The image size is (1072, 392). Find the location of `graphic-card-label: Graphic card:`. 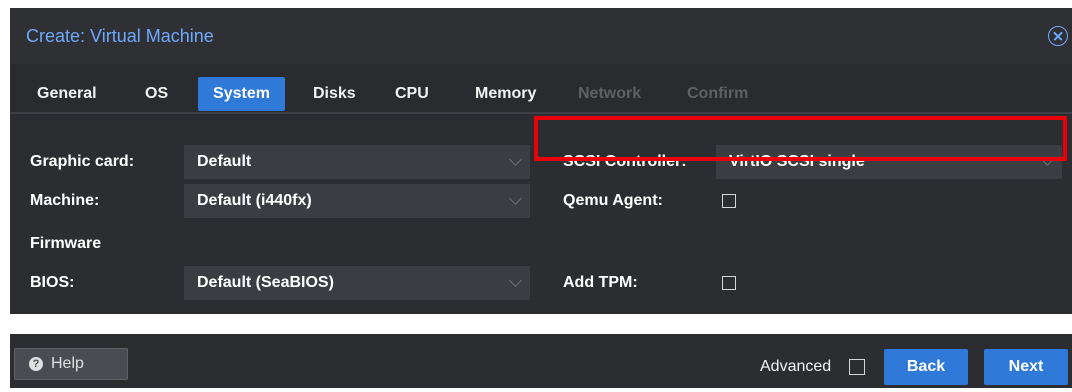

graphic-card-label: Graphic card: is located at coordinates (82, 161).